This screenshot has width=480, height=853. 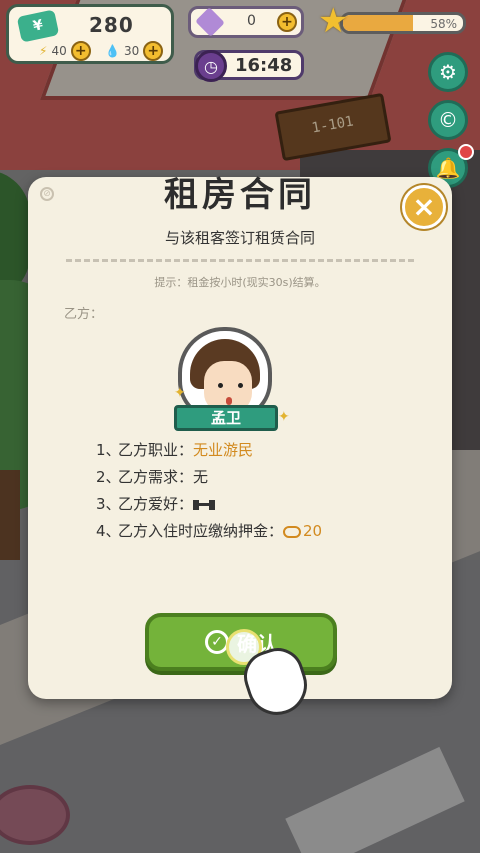 I want to click on needs-value: 无, so click(x=201, y=477).